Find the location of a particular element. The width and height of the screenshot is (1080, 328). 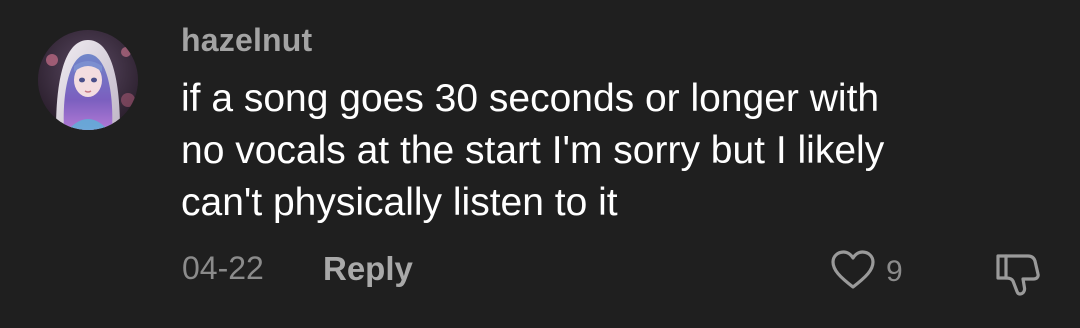

reply-button: Reply is located at coordinates (368, 269).